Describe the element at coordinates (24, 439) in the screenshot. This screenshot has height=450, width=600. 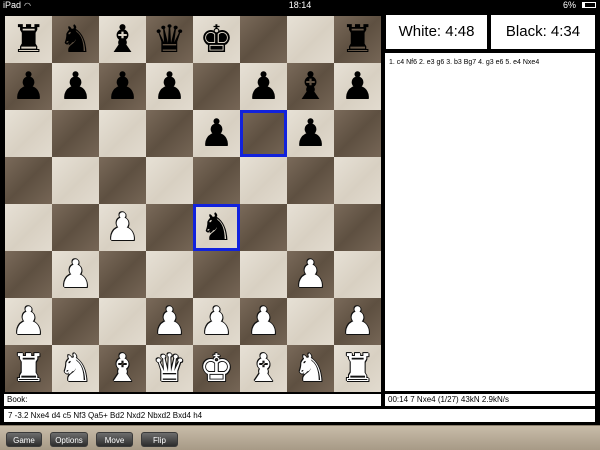
I see `game-button: Game` at that location.